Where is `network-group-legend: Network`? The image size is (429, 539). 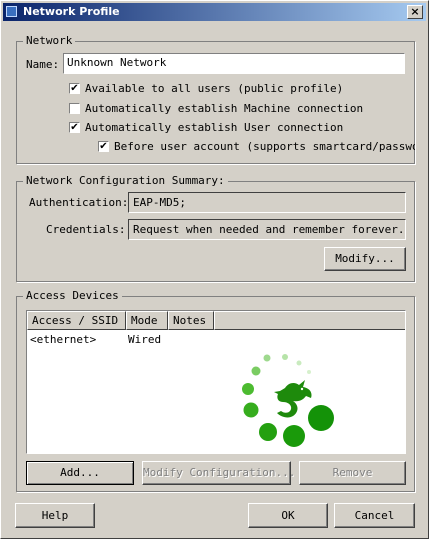
network-group-legend: Network is located at coordinates (49, 40).